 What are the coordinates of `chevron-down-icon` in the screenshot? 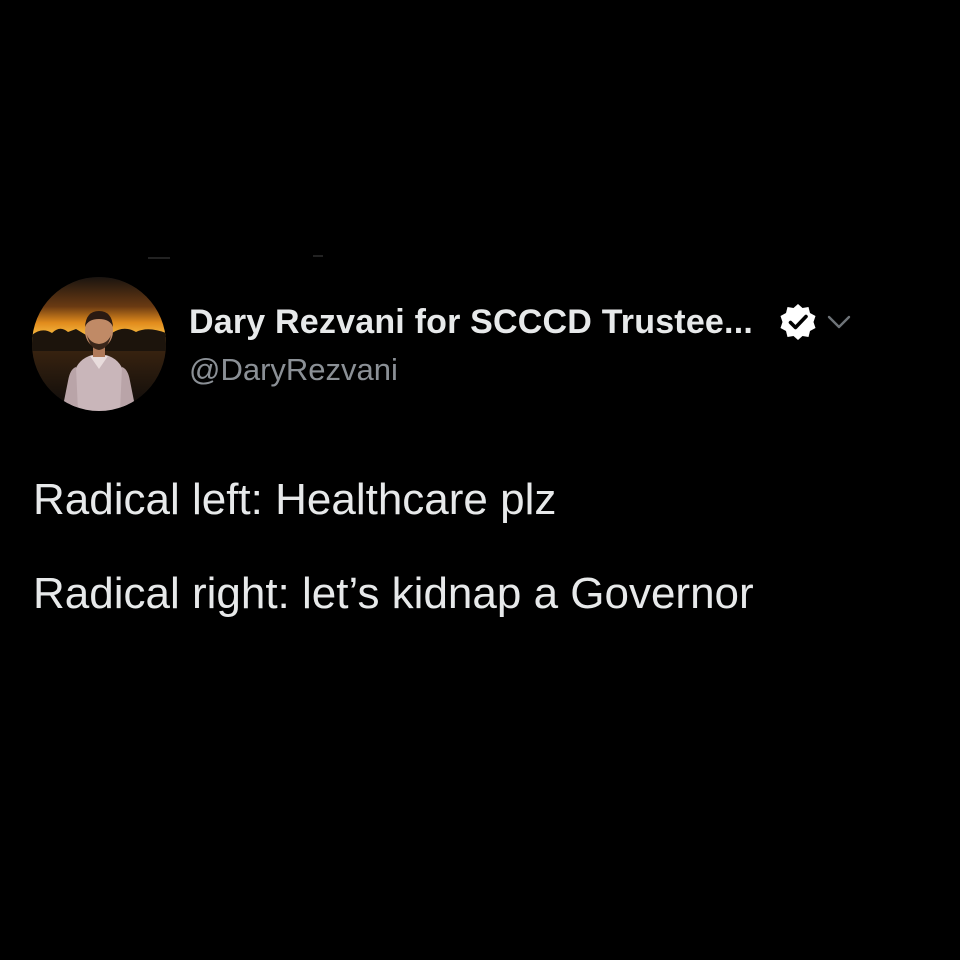 It's located at (839, 322).